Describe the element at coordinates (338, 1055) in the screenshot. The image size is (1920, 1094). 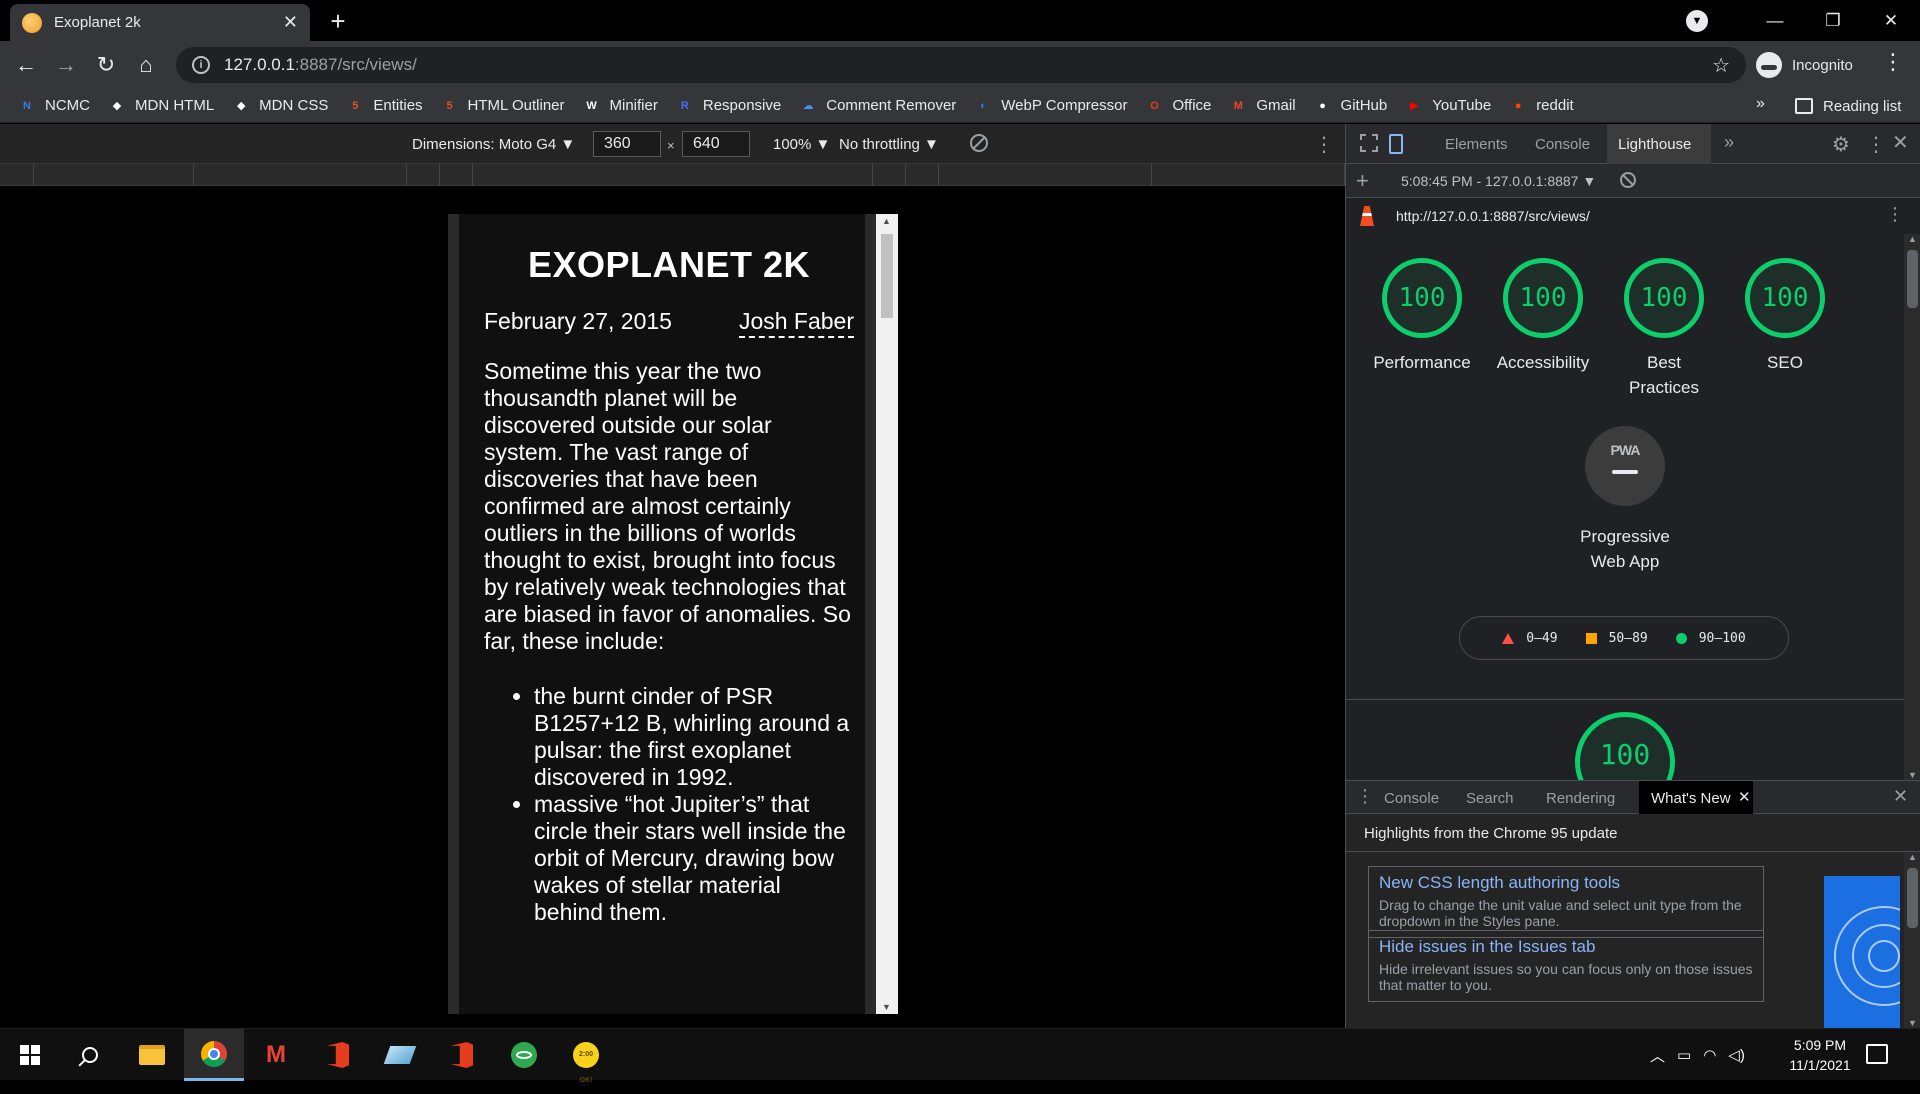
I see `taskbar-office` at that location.